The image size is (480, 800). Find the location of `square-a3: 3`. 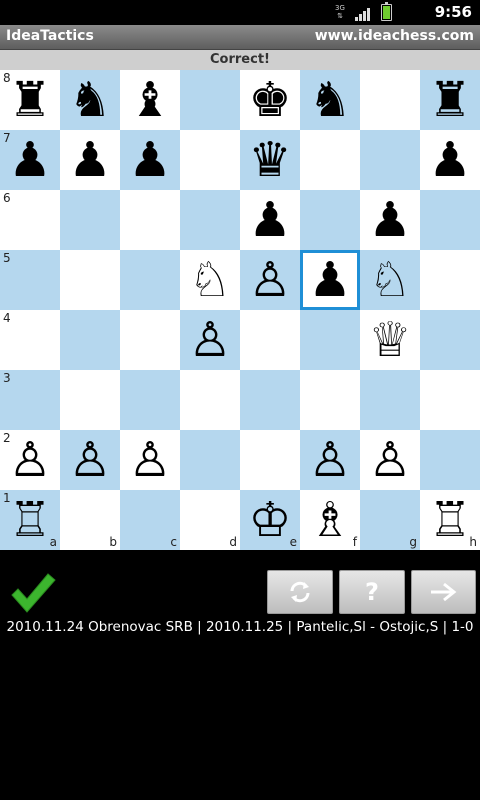

square-a3: 3 is located at coordinates (30, 400).